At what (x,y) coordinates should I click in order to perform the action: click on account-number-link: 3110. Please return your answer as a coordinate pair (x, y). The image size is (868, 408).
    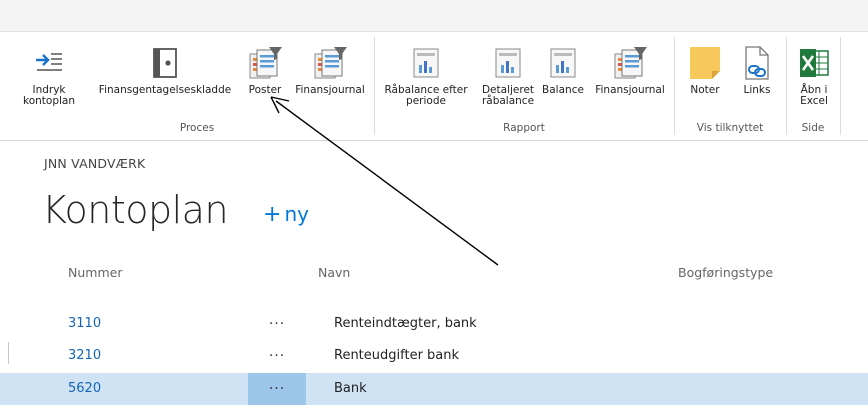
    Looking at the image, I should click on (84, 323).